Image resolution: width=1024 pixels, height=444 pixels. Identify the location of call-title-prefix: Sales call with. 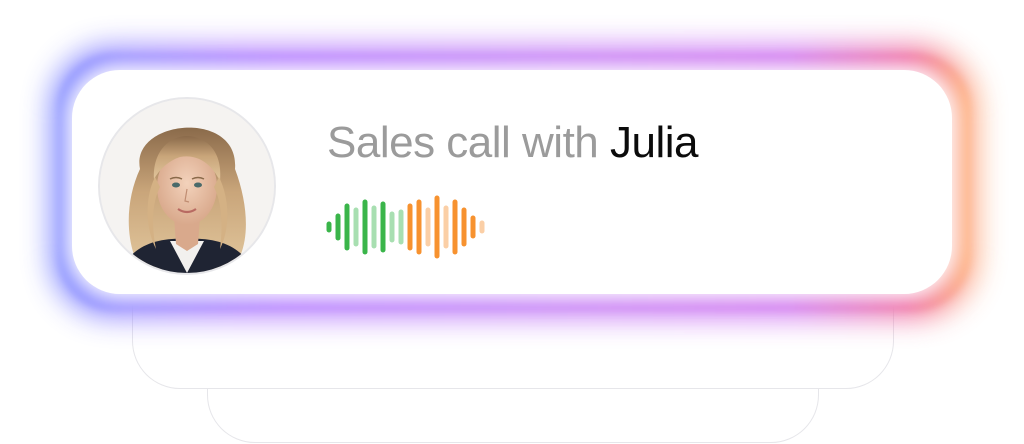
(469, 142).